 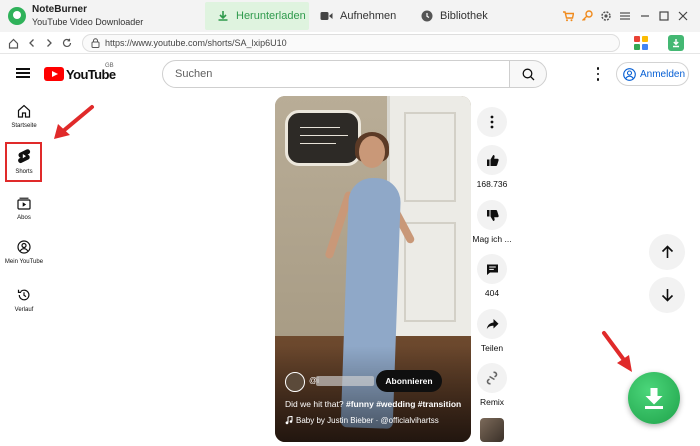 I want to click on search-input: Suchen, so click(x=336, y=74).